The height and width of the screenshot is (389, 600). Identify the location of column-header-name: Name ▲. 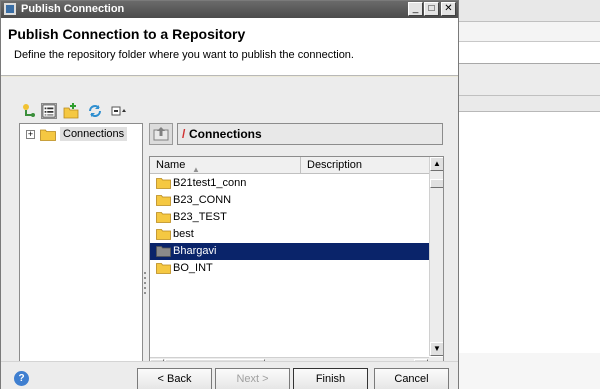
(225, 165).